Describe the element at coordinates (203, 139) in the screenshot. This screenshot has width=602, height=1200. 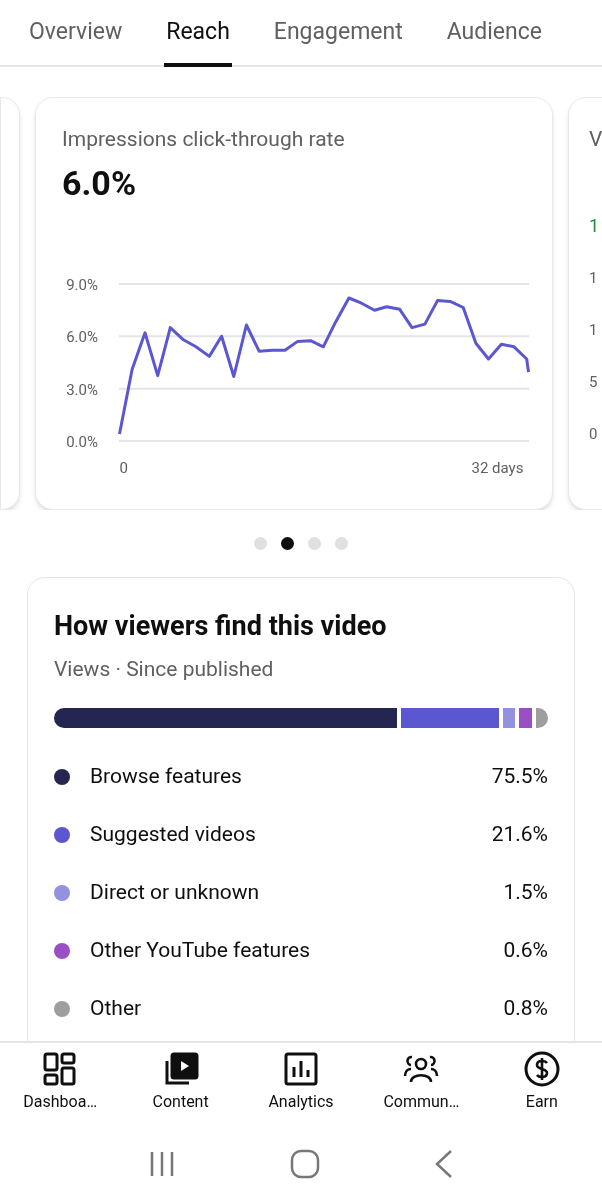
I see `metric-title: Impressions click-through rate` at that location.